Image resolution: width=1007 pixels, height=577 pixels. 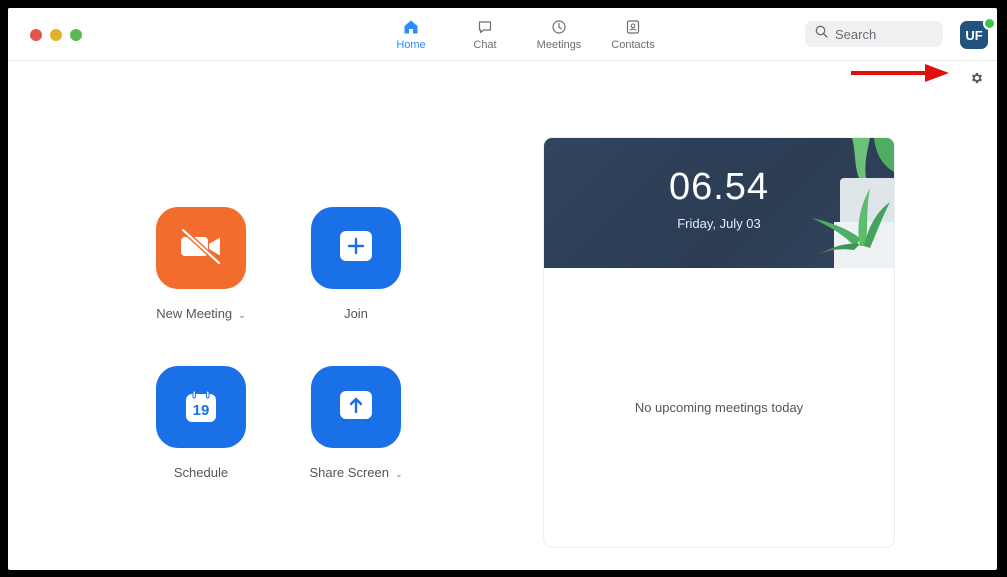 I want to click on tab-home: Home, so click(x=411, y=34).